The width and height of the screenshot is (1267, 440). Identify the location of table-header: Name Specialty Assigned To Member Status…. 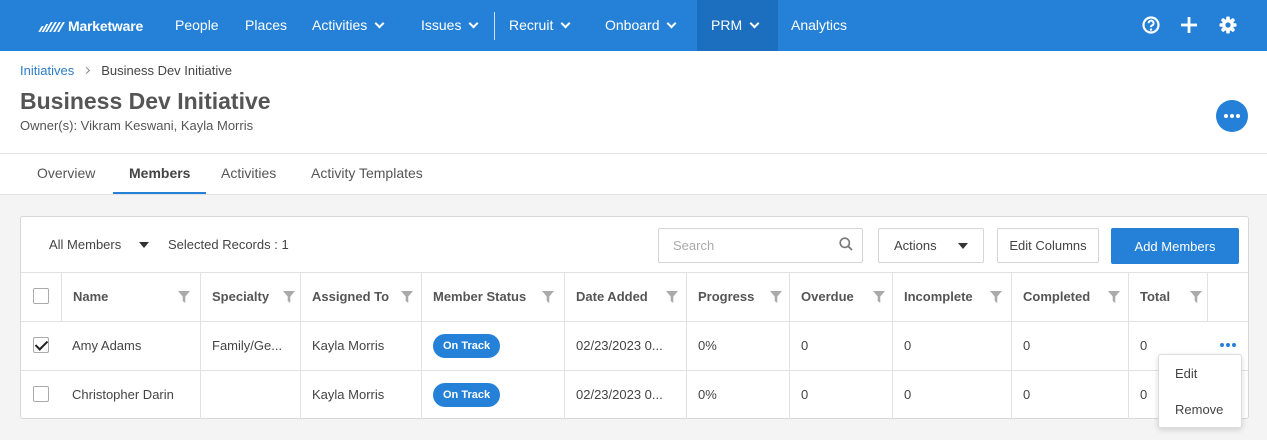
(634, 296).